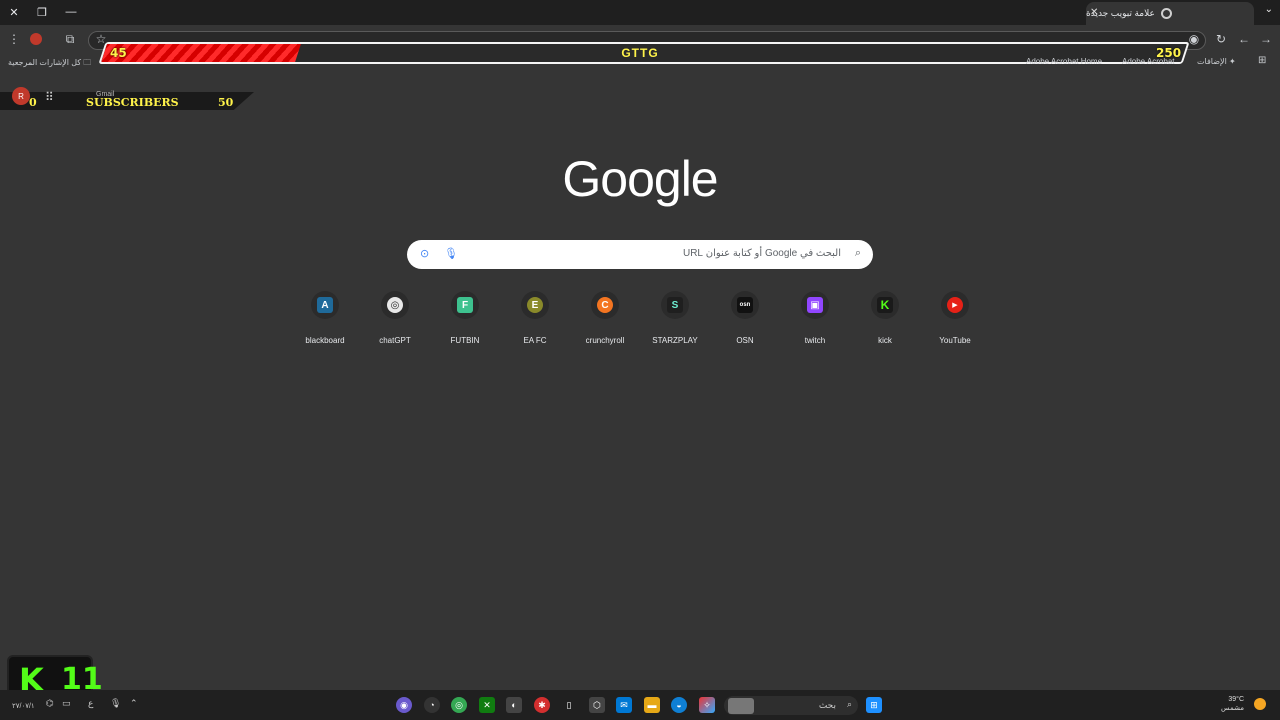  Describe the element at coordinates (885, 340) in the screenshot. I see `shortcut-label: kick` at that location.